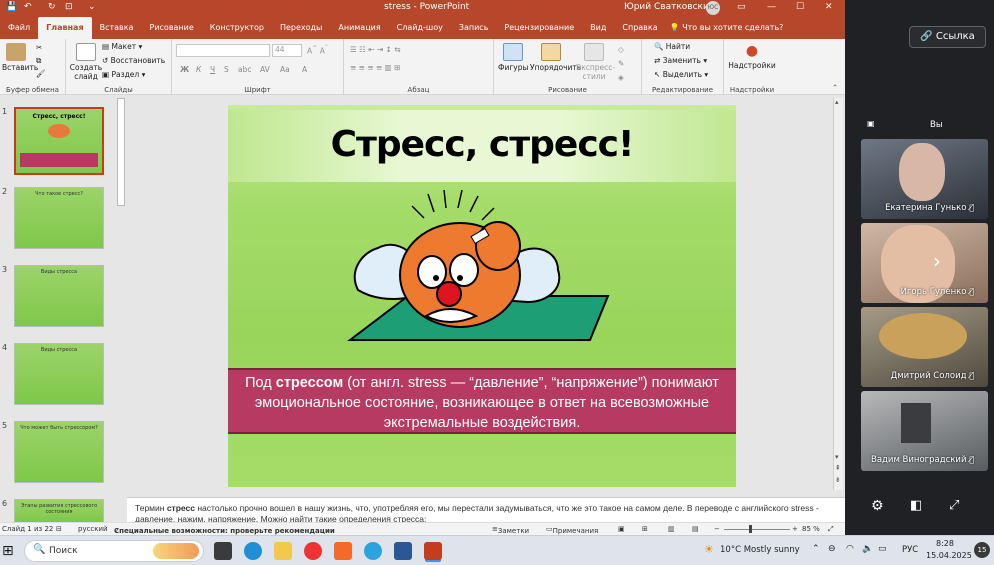 This screenshot has height=565, width=994. I want to click on replace-button: ⇄ Заменить ▾, so click(680, 60).